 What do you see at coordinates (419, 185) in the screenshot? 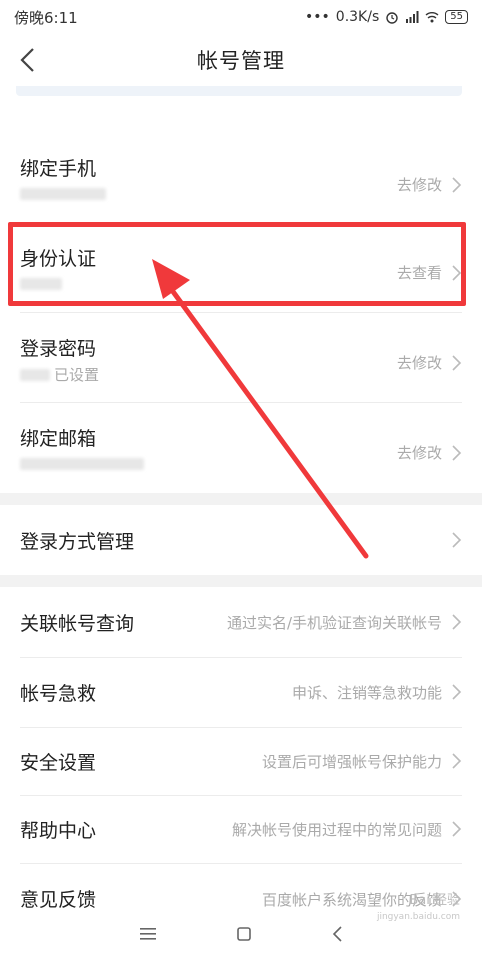
I see `bind-phone-action: 去修改` at bounding box center [419, 185].